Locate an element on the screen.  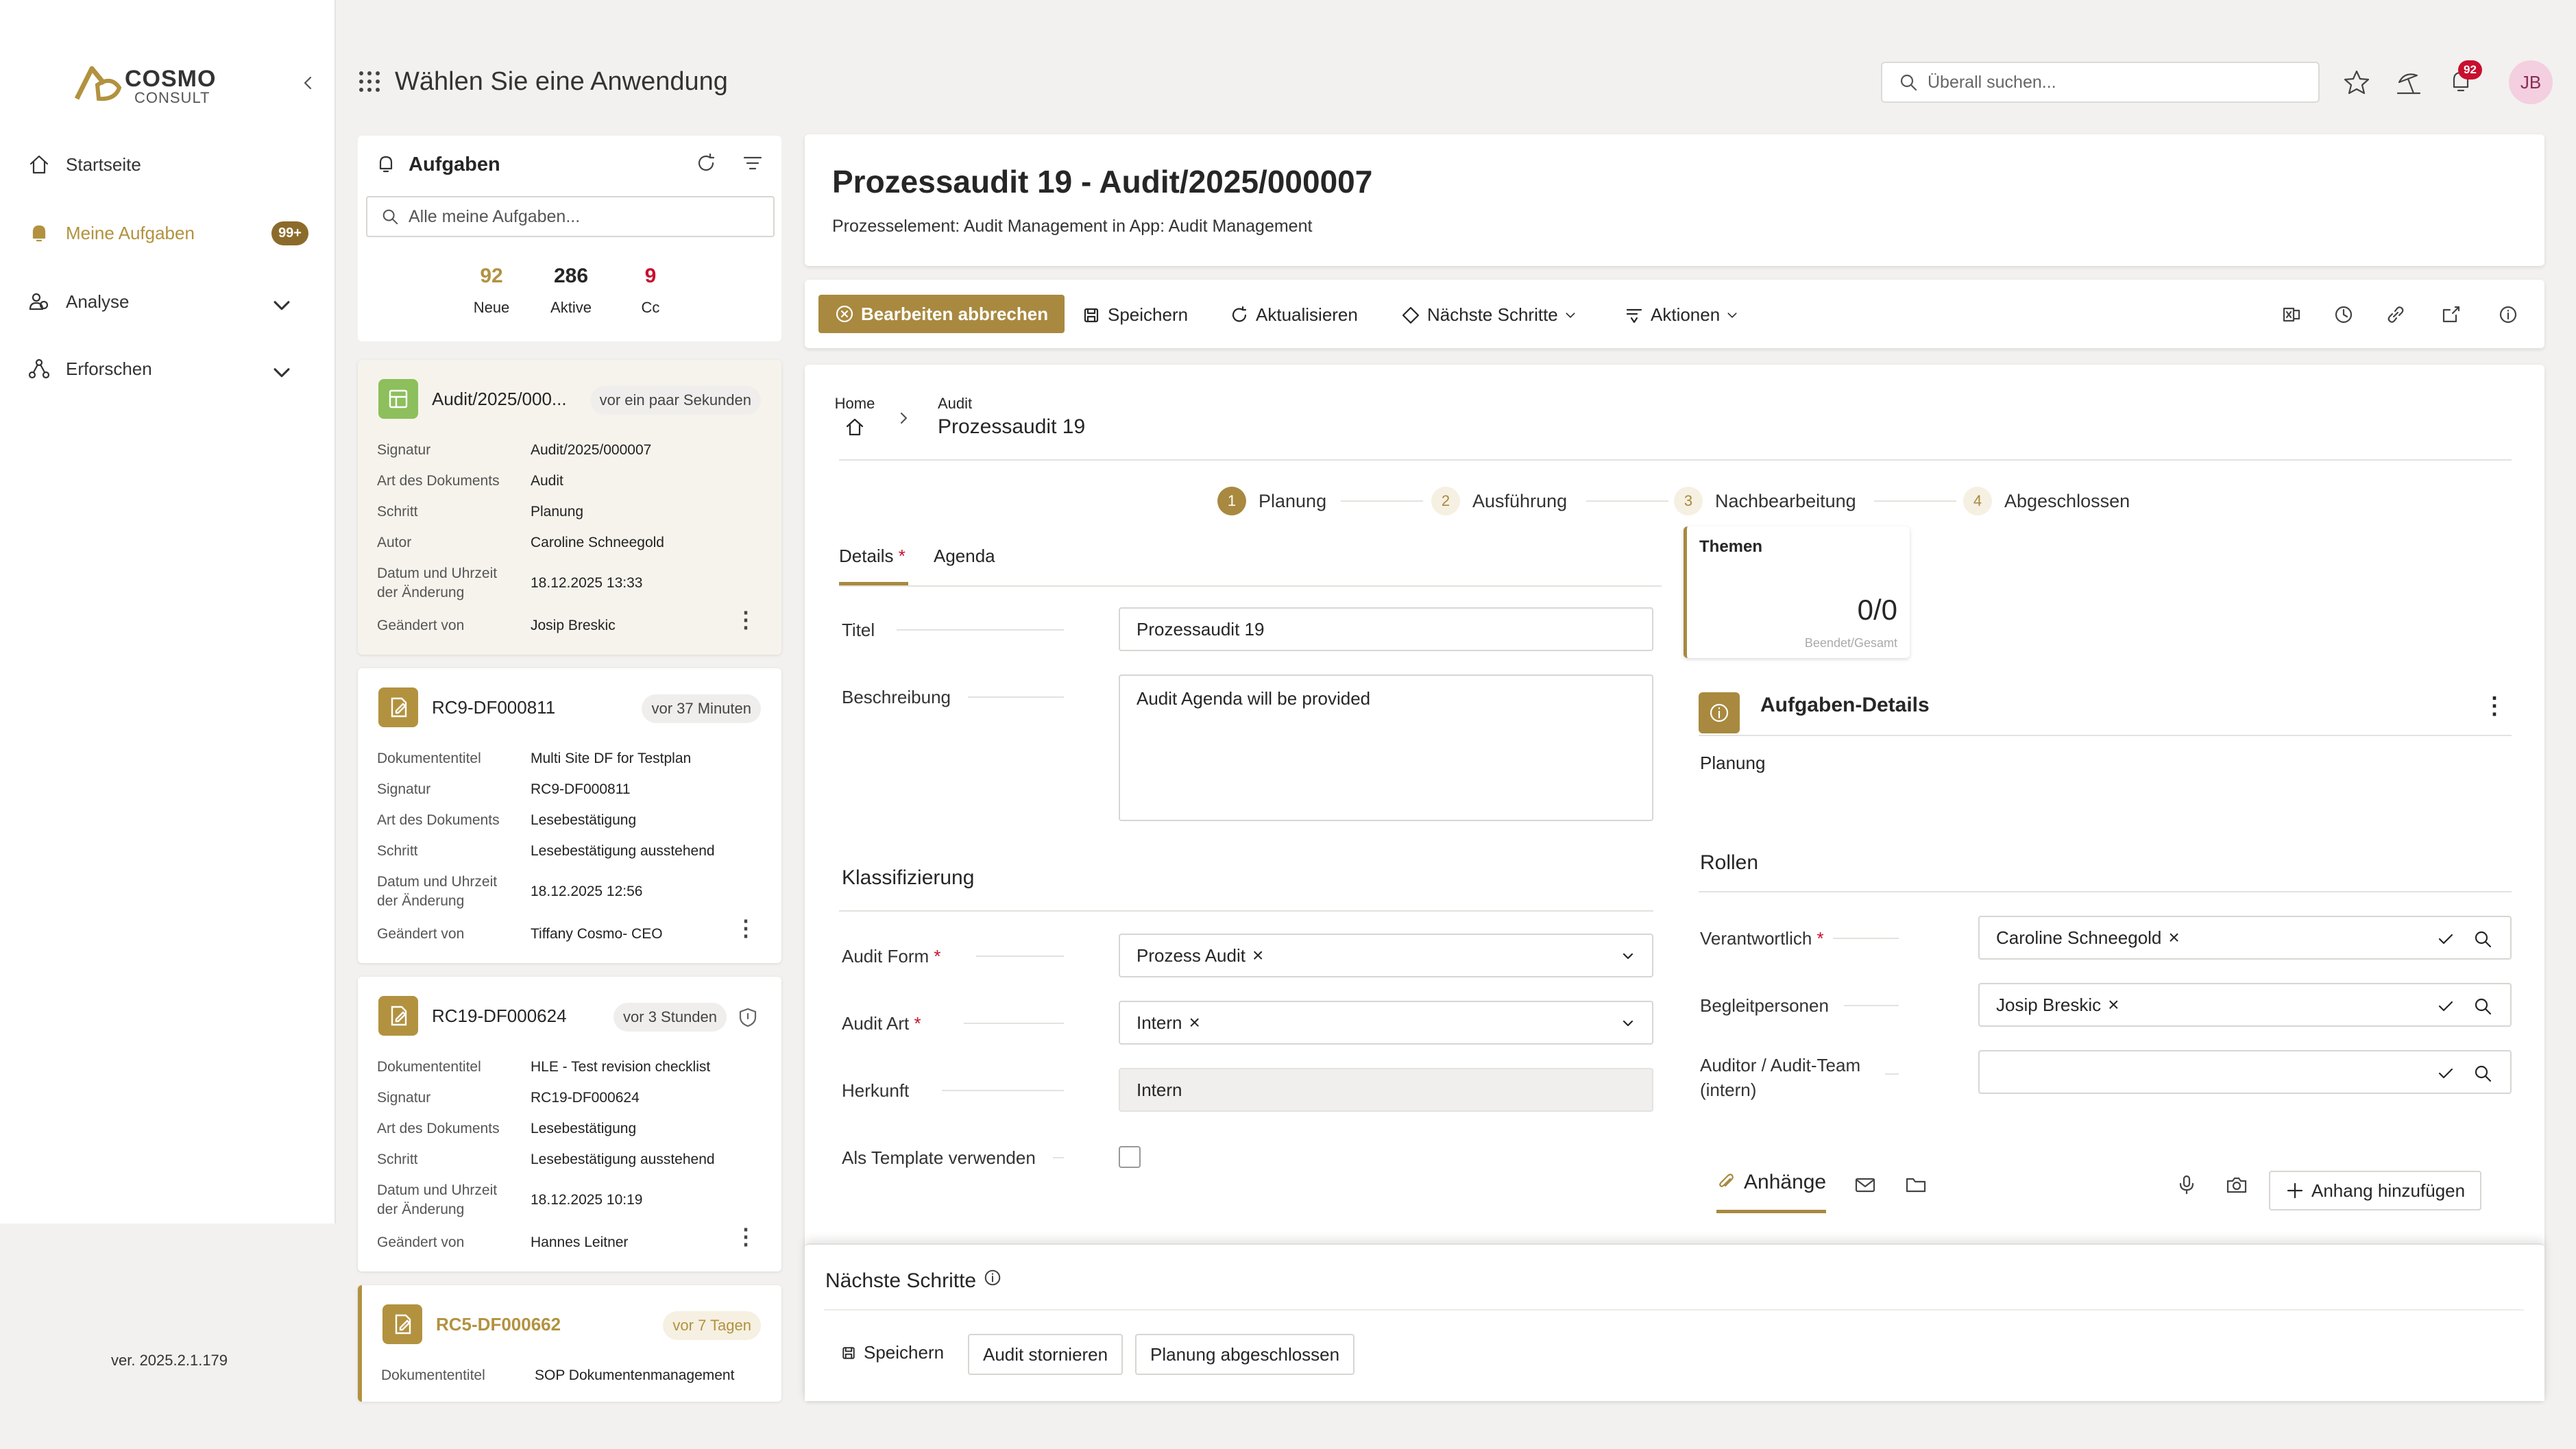
stat-new-label: Neue is located at coordinates (491, 307).